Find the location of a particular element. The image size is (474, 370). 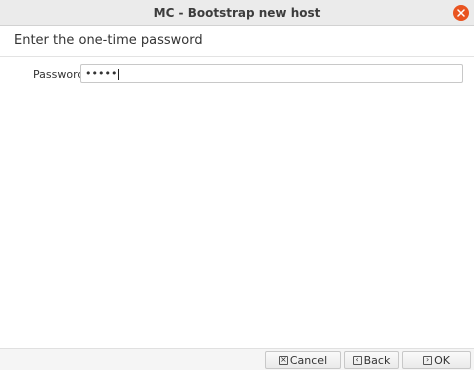

password-value: ••••• is located at coordinates (101, 73).